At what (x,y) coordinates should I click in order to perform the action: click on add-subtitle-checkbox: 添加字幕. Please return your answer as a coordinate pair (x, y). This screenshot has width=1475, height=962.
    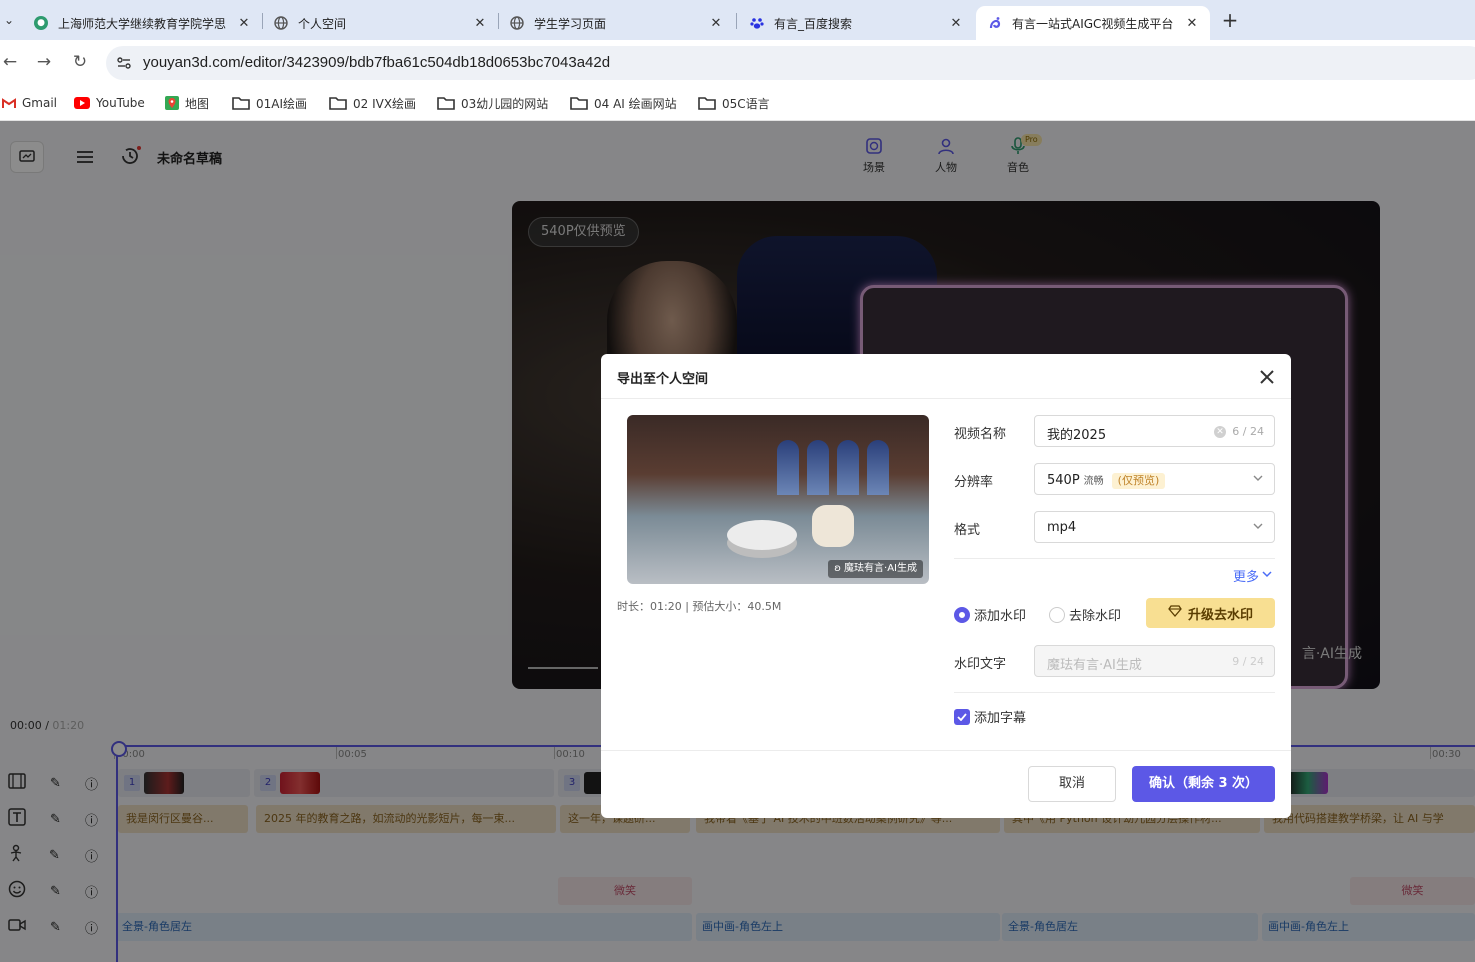
    Looking at the image, I should click on (990, 716).